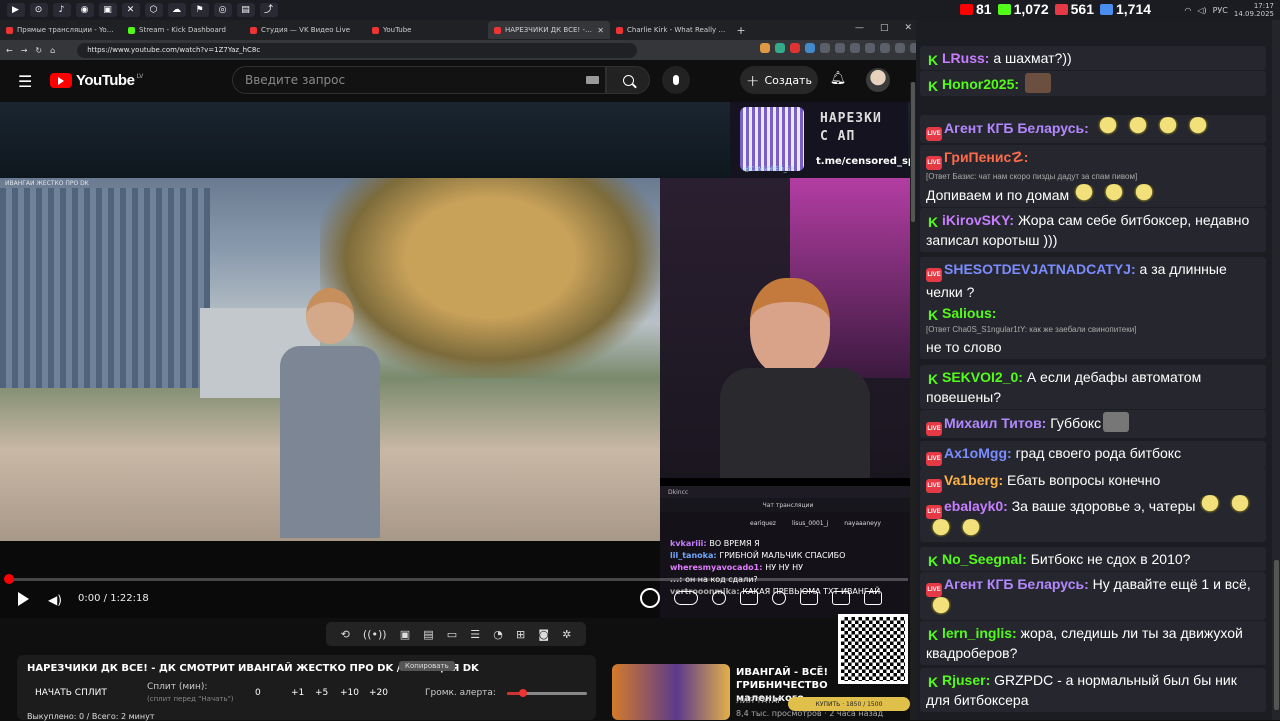  I want to click on volume-icon: ◀), so click(55, 600).